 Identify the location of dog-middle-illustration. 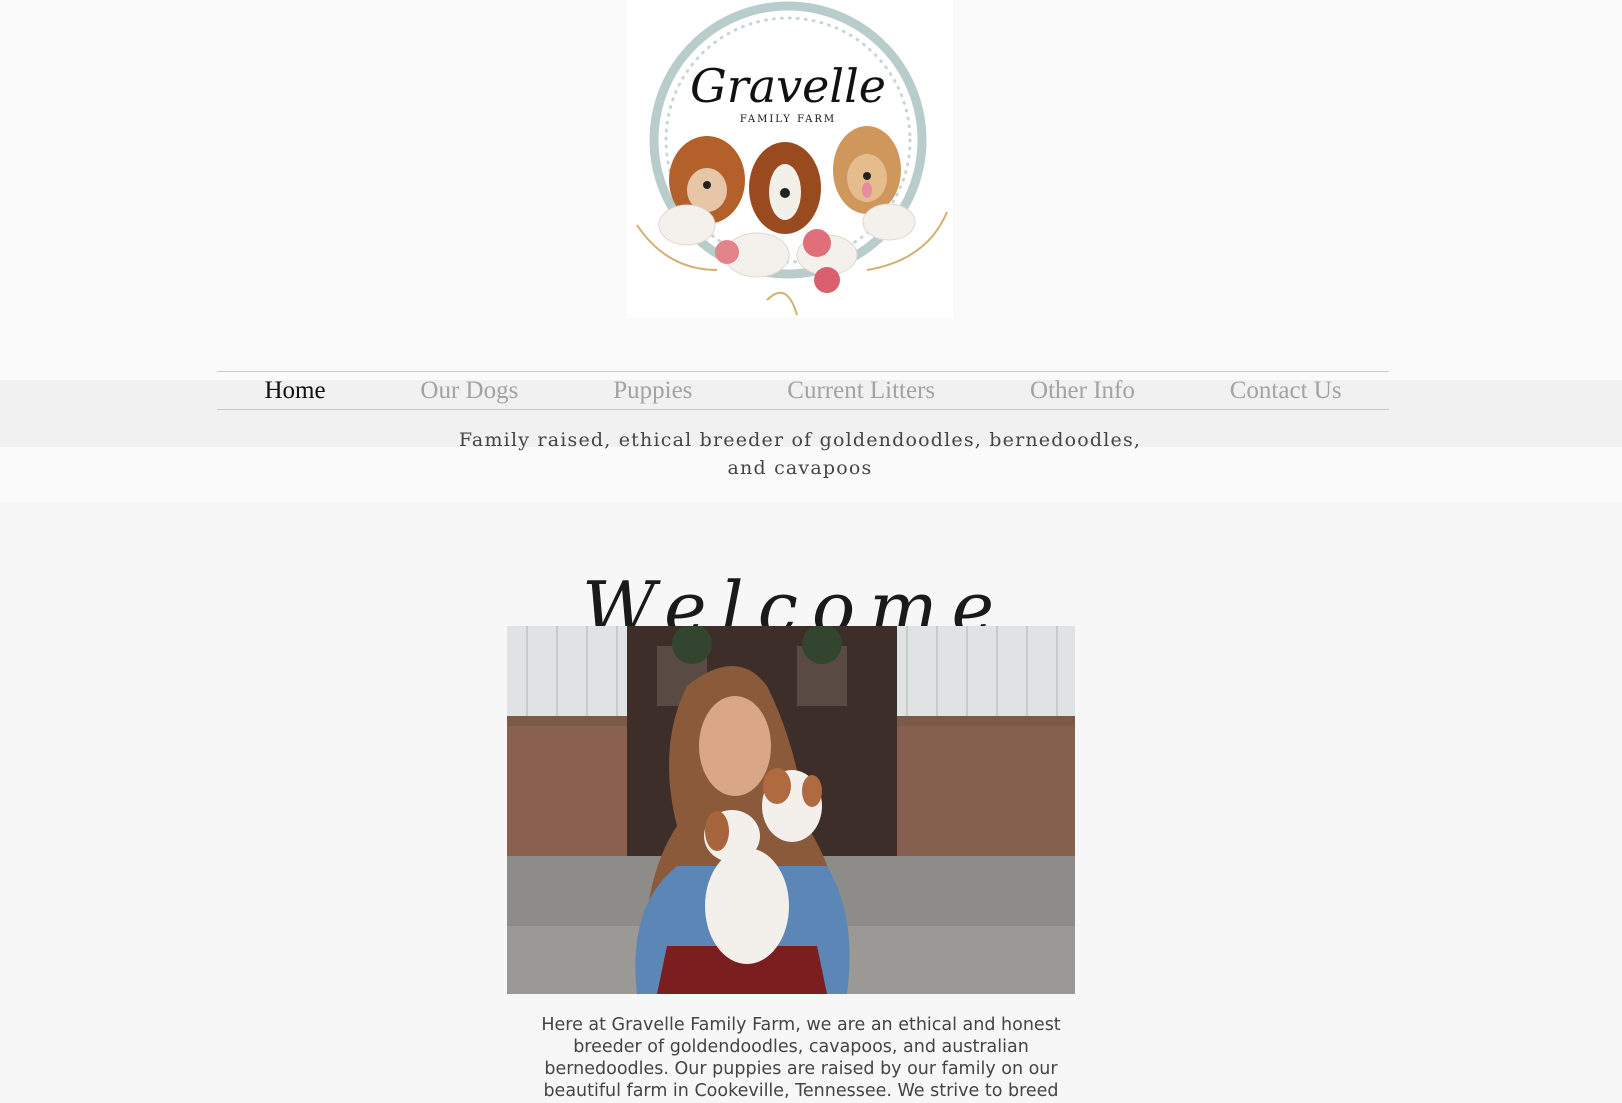
(785, 188).